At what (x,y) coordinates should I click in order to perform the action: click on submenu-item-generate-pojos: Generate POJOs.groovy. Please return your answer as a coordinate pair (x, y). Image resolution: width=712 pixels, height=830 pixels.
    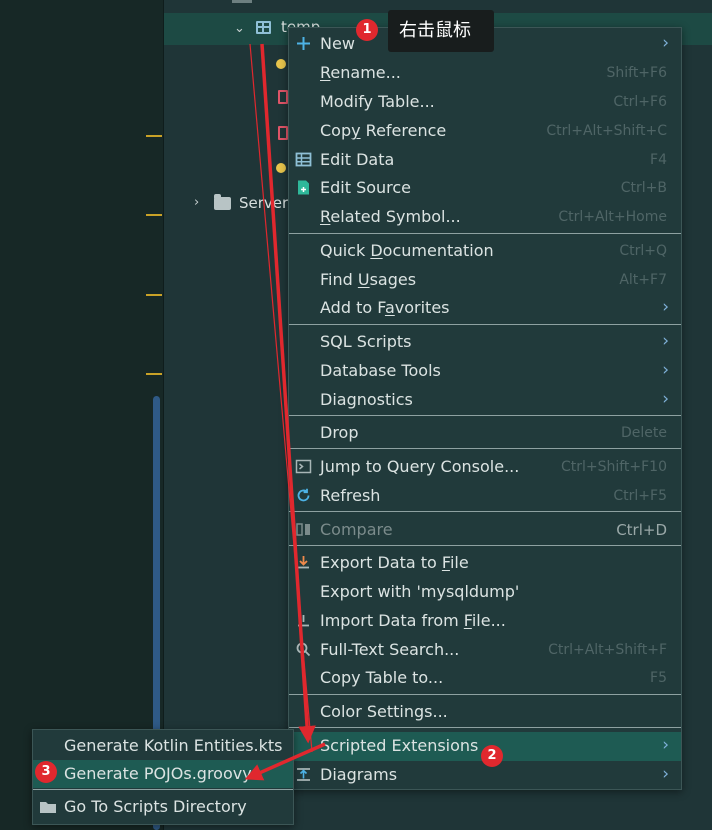
    Looking at the image, I should click on (163, 774).